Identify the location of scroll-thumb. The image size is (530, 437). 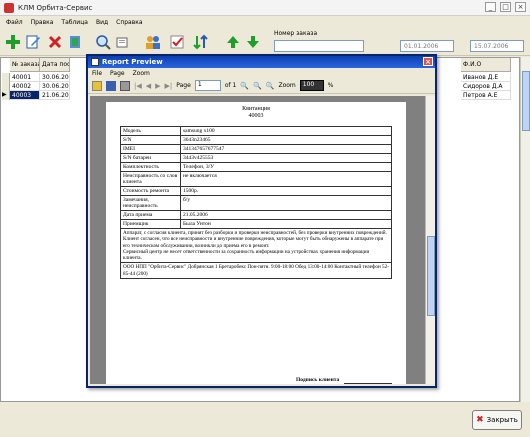
(526, 101).